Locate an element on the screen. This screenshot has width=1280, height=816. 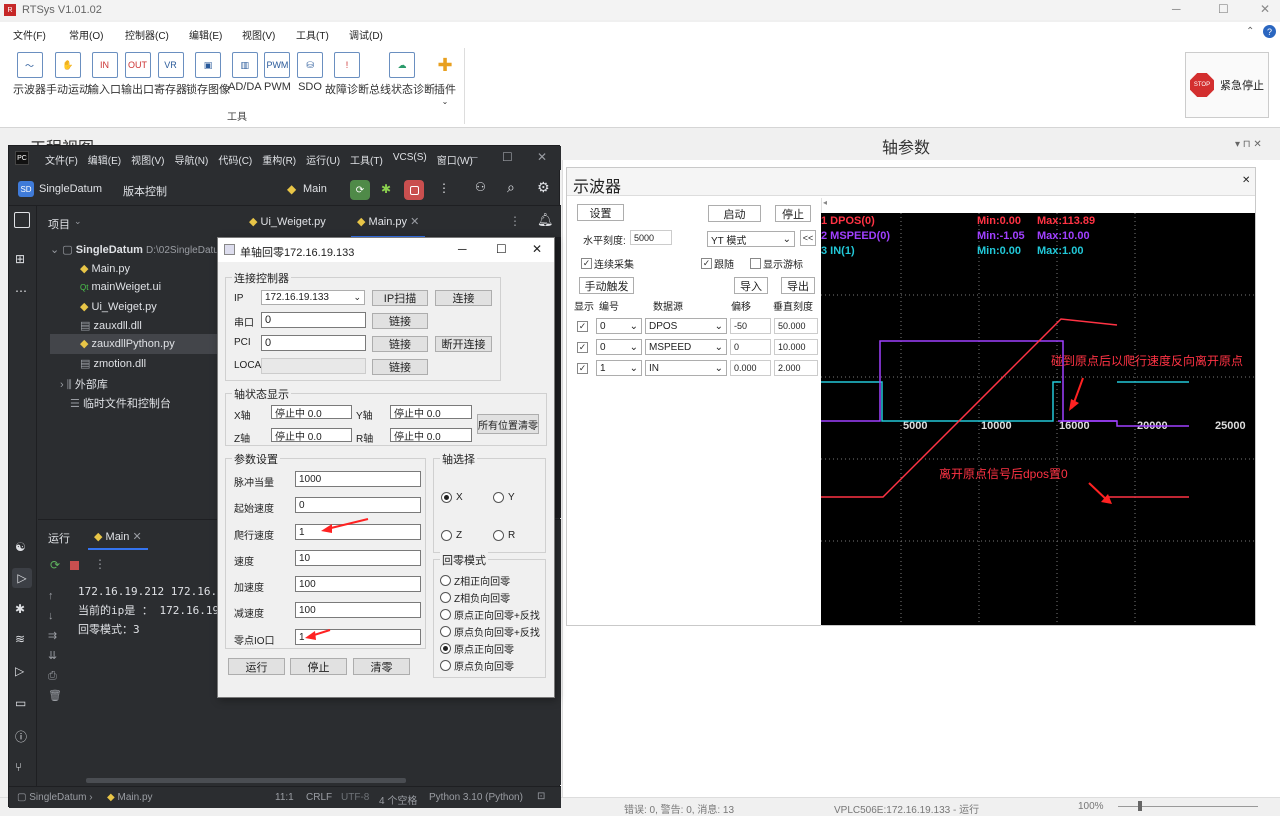
help-icon: ? is located at coordinates (1269, 31).